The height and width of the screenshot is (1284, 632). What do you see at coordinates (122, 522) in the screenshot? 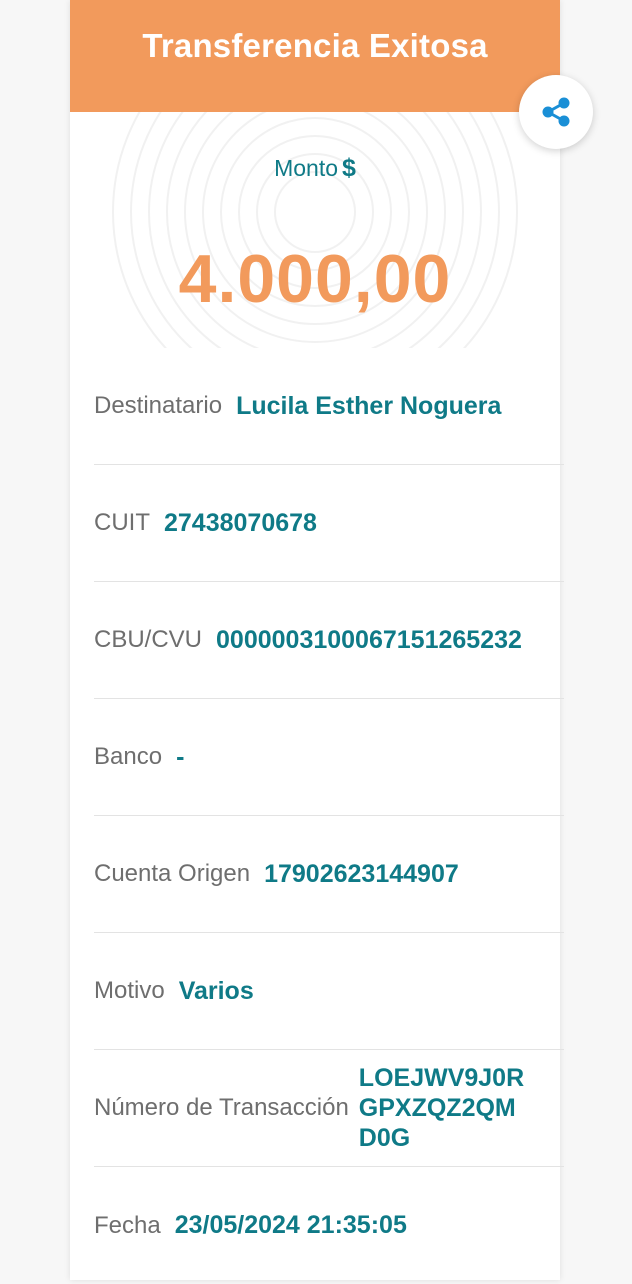
I see `detail-label: CUIT` at bounding box center [122, 522].